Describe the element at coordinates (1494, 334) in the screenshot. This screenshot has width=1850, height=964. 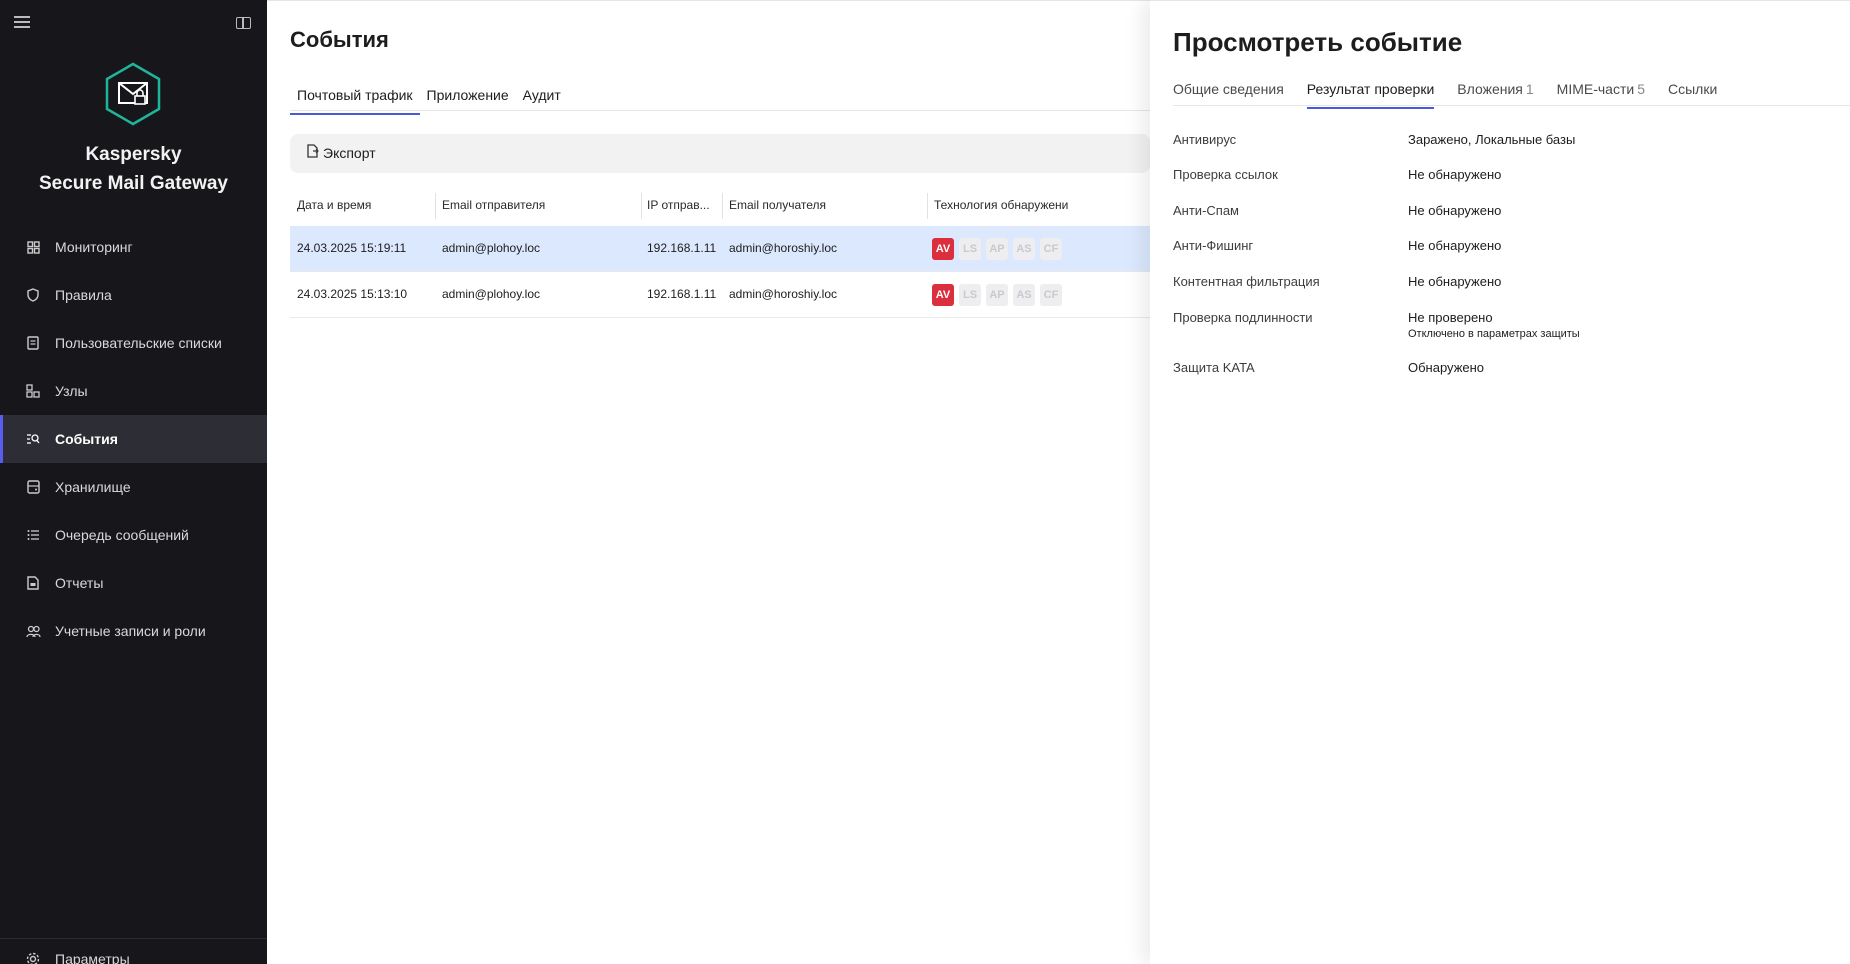
I see `result-note-authentication: Отключено в параметрах защиты` at that location.